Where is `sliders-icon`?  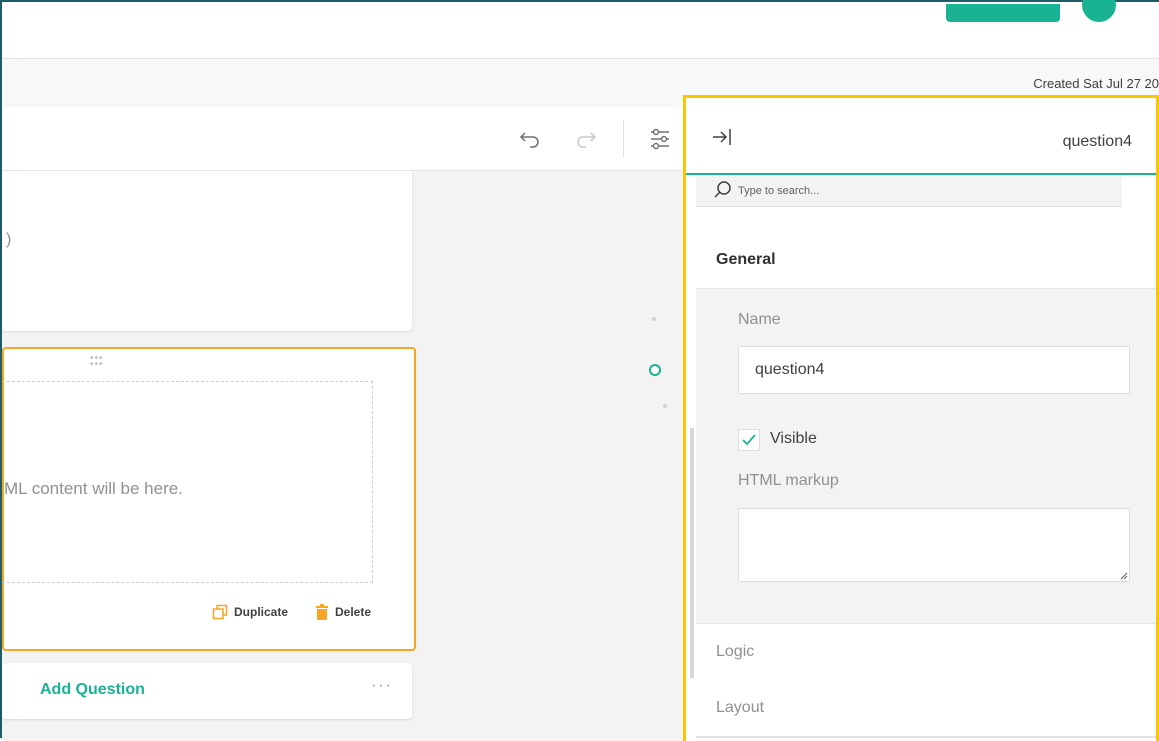 sliders-icon is located at coordinates (660, 139).